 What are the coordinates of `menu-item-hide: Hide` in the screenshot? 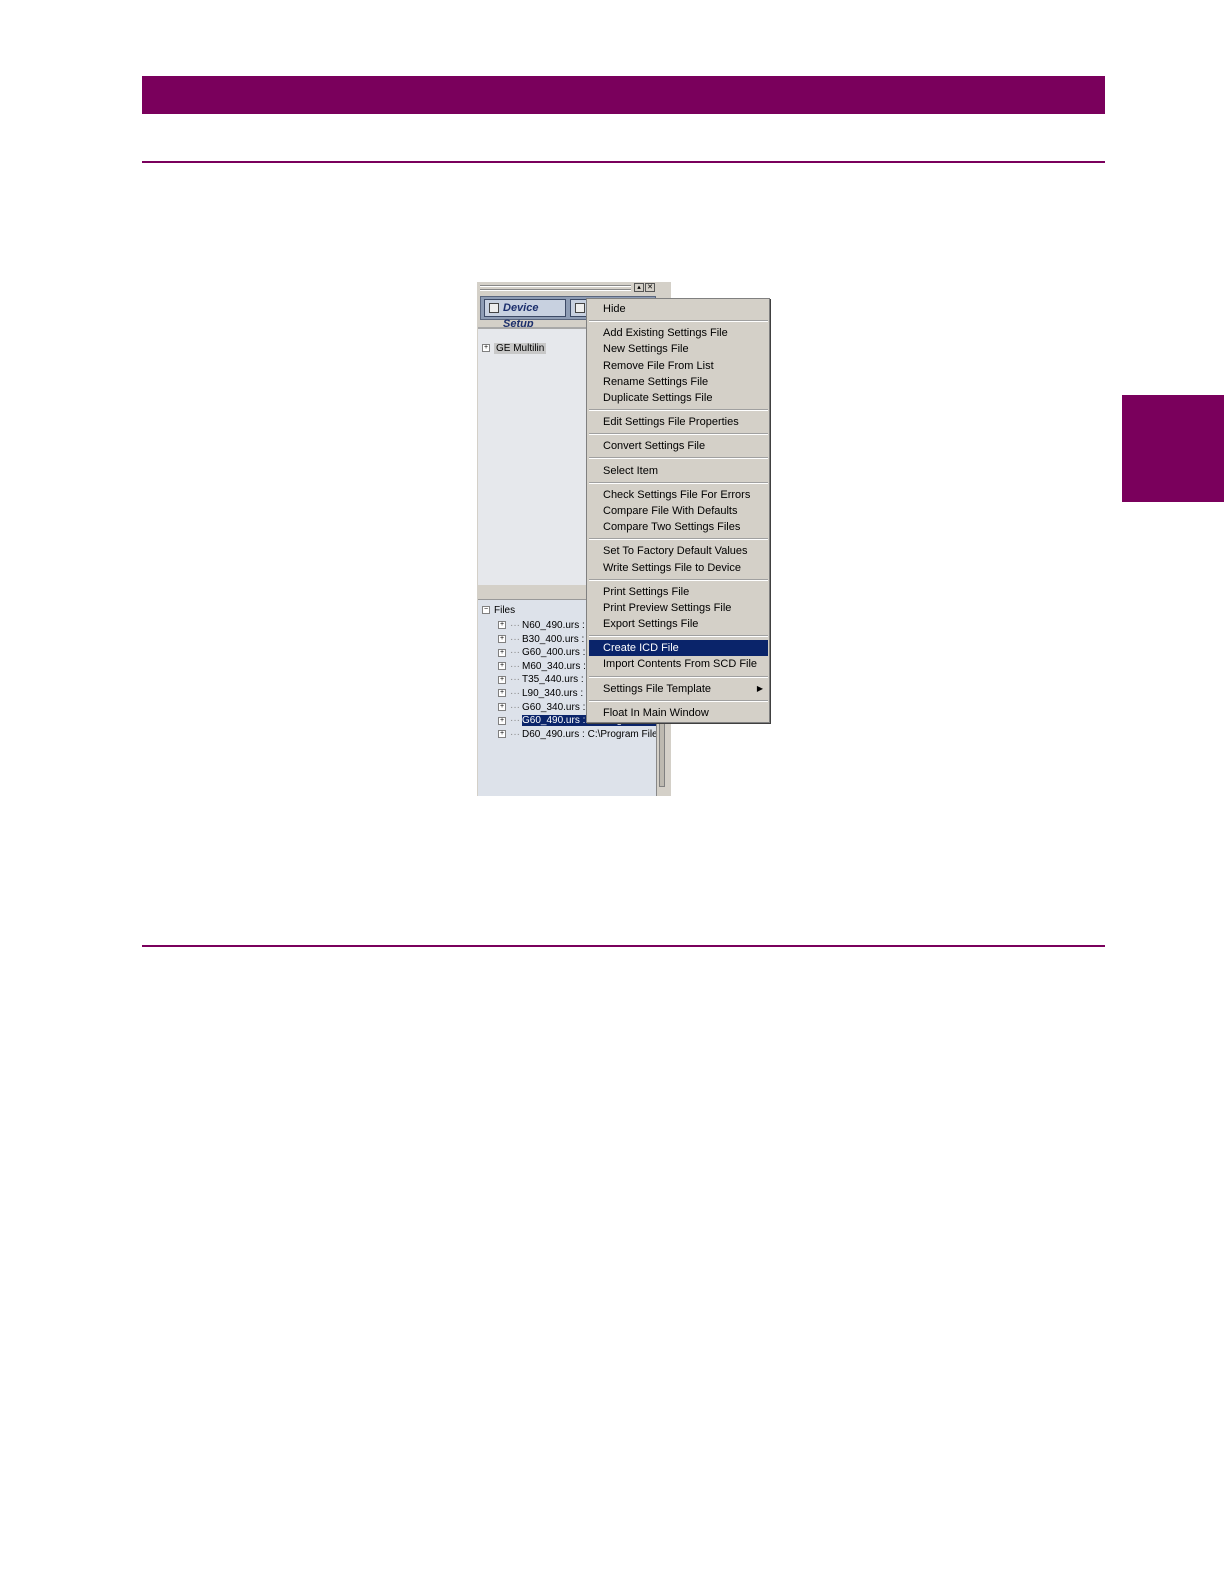 It's located at (678, 309).